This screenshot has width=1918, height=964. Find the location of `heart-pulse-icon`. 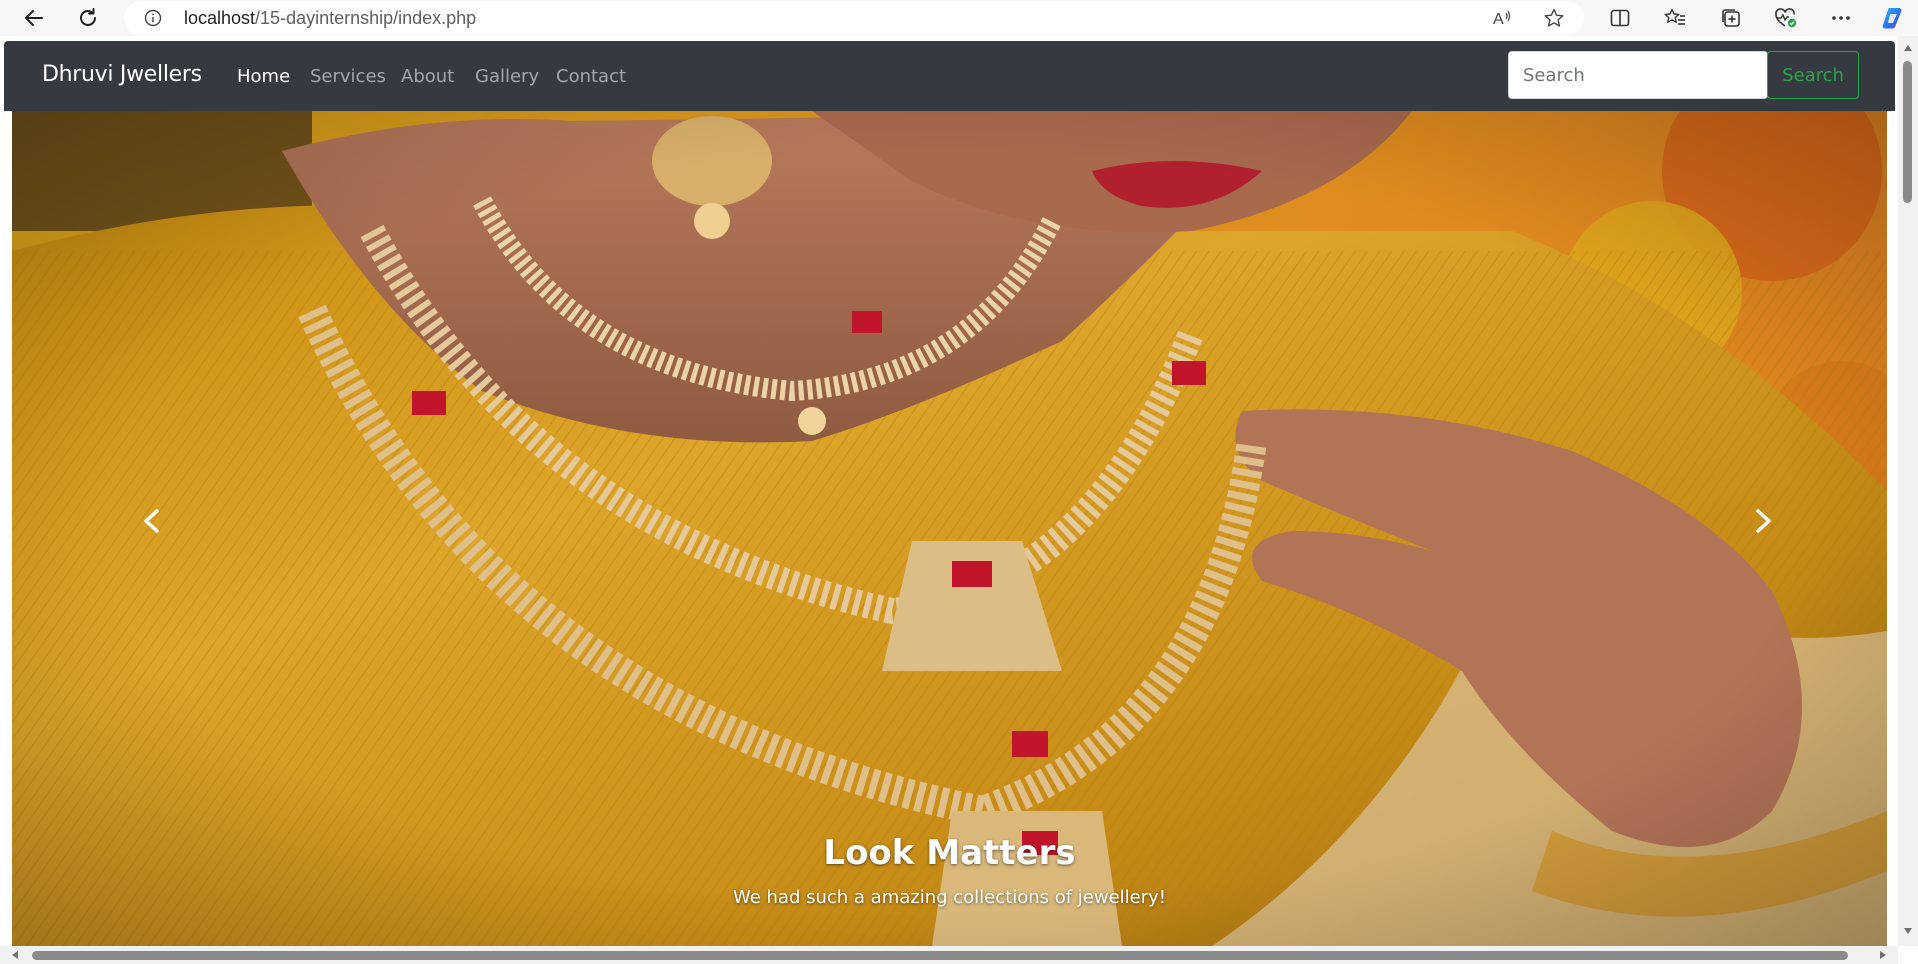

heart-pulse-icon is located at coordinates (1786, 18).